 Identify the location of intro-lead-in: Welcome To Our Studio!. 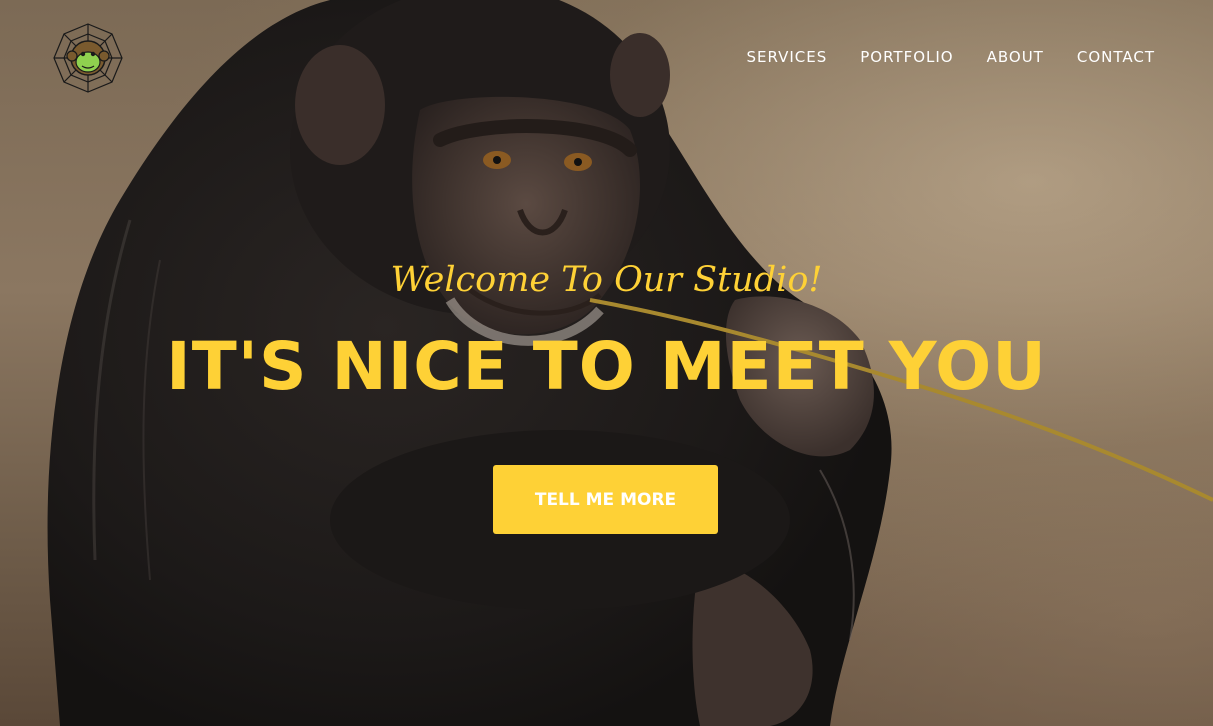
(606, 280).